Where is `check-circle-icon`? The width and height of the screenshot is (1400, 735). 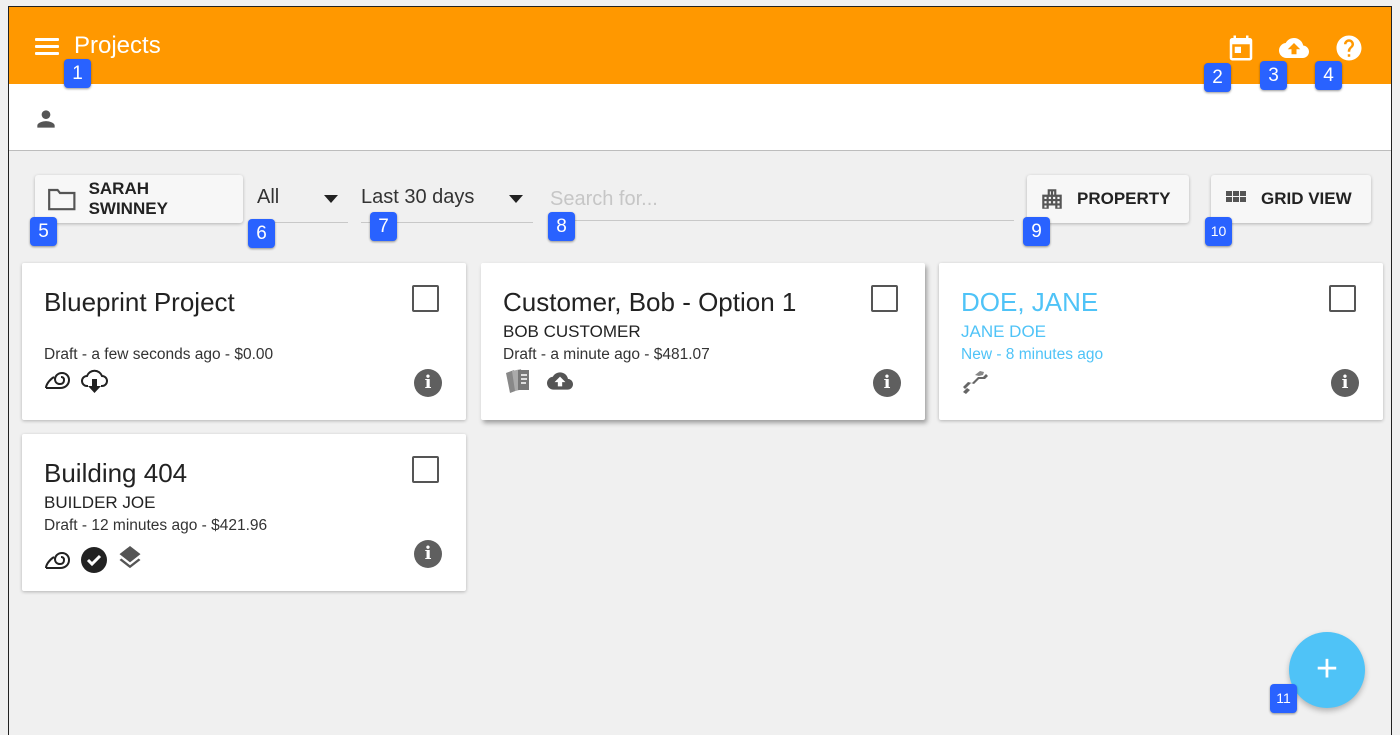 check-circle-icon is located at coordinates (94, 560).